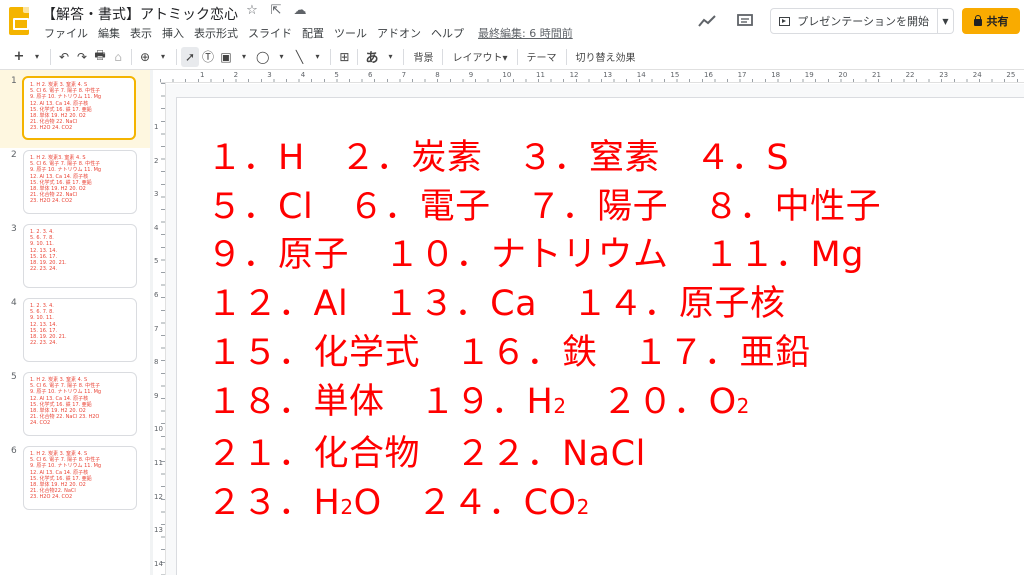 The image size is (1024, 575). What do you see at coordinates (608, 75) in the screenshot?
I see `ruler-label: 13` at bounding box center [608, 75].